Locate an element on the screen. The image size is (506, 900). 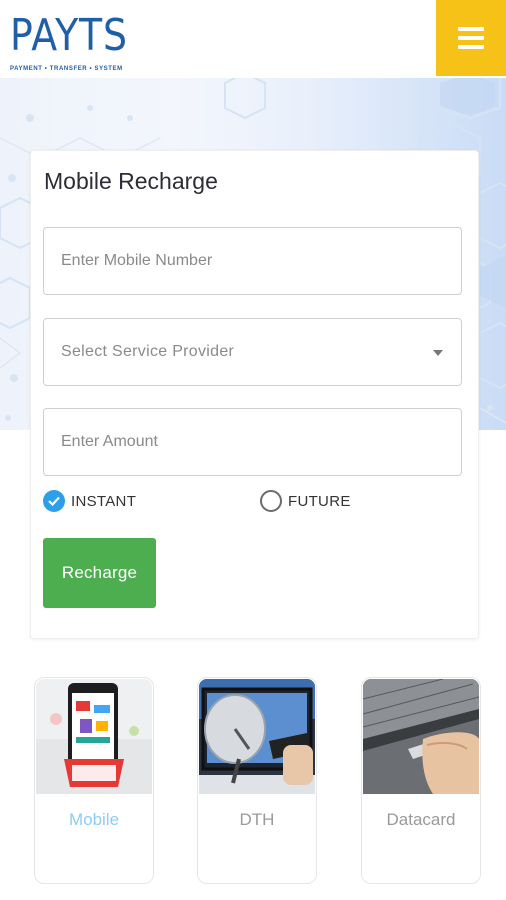
app-header: PAYTS PAYMENT • TRANSFER • SYSTEM is located at coordinates (253, 39).